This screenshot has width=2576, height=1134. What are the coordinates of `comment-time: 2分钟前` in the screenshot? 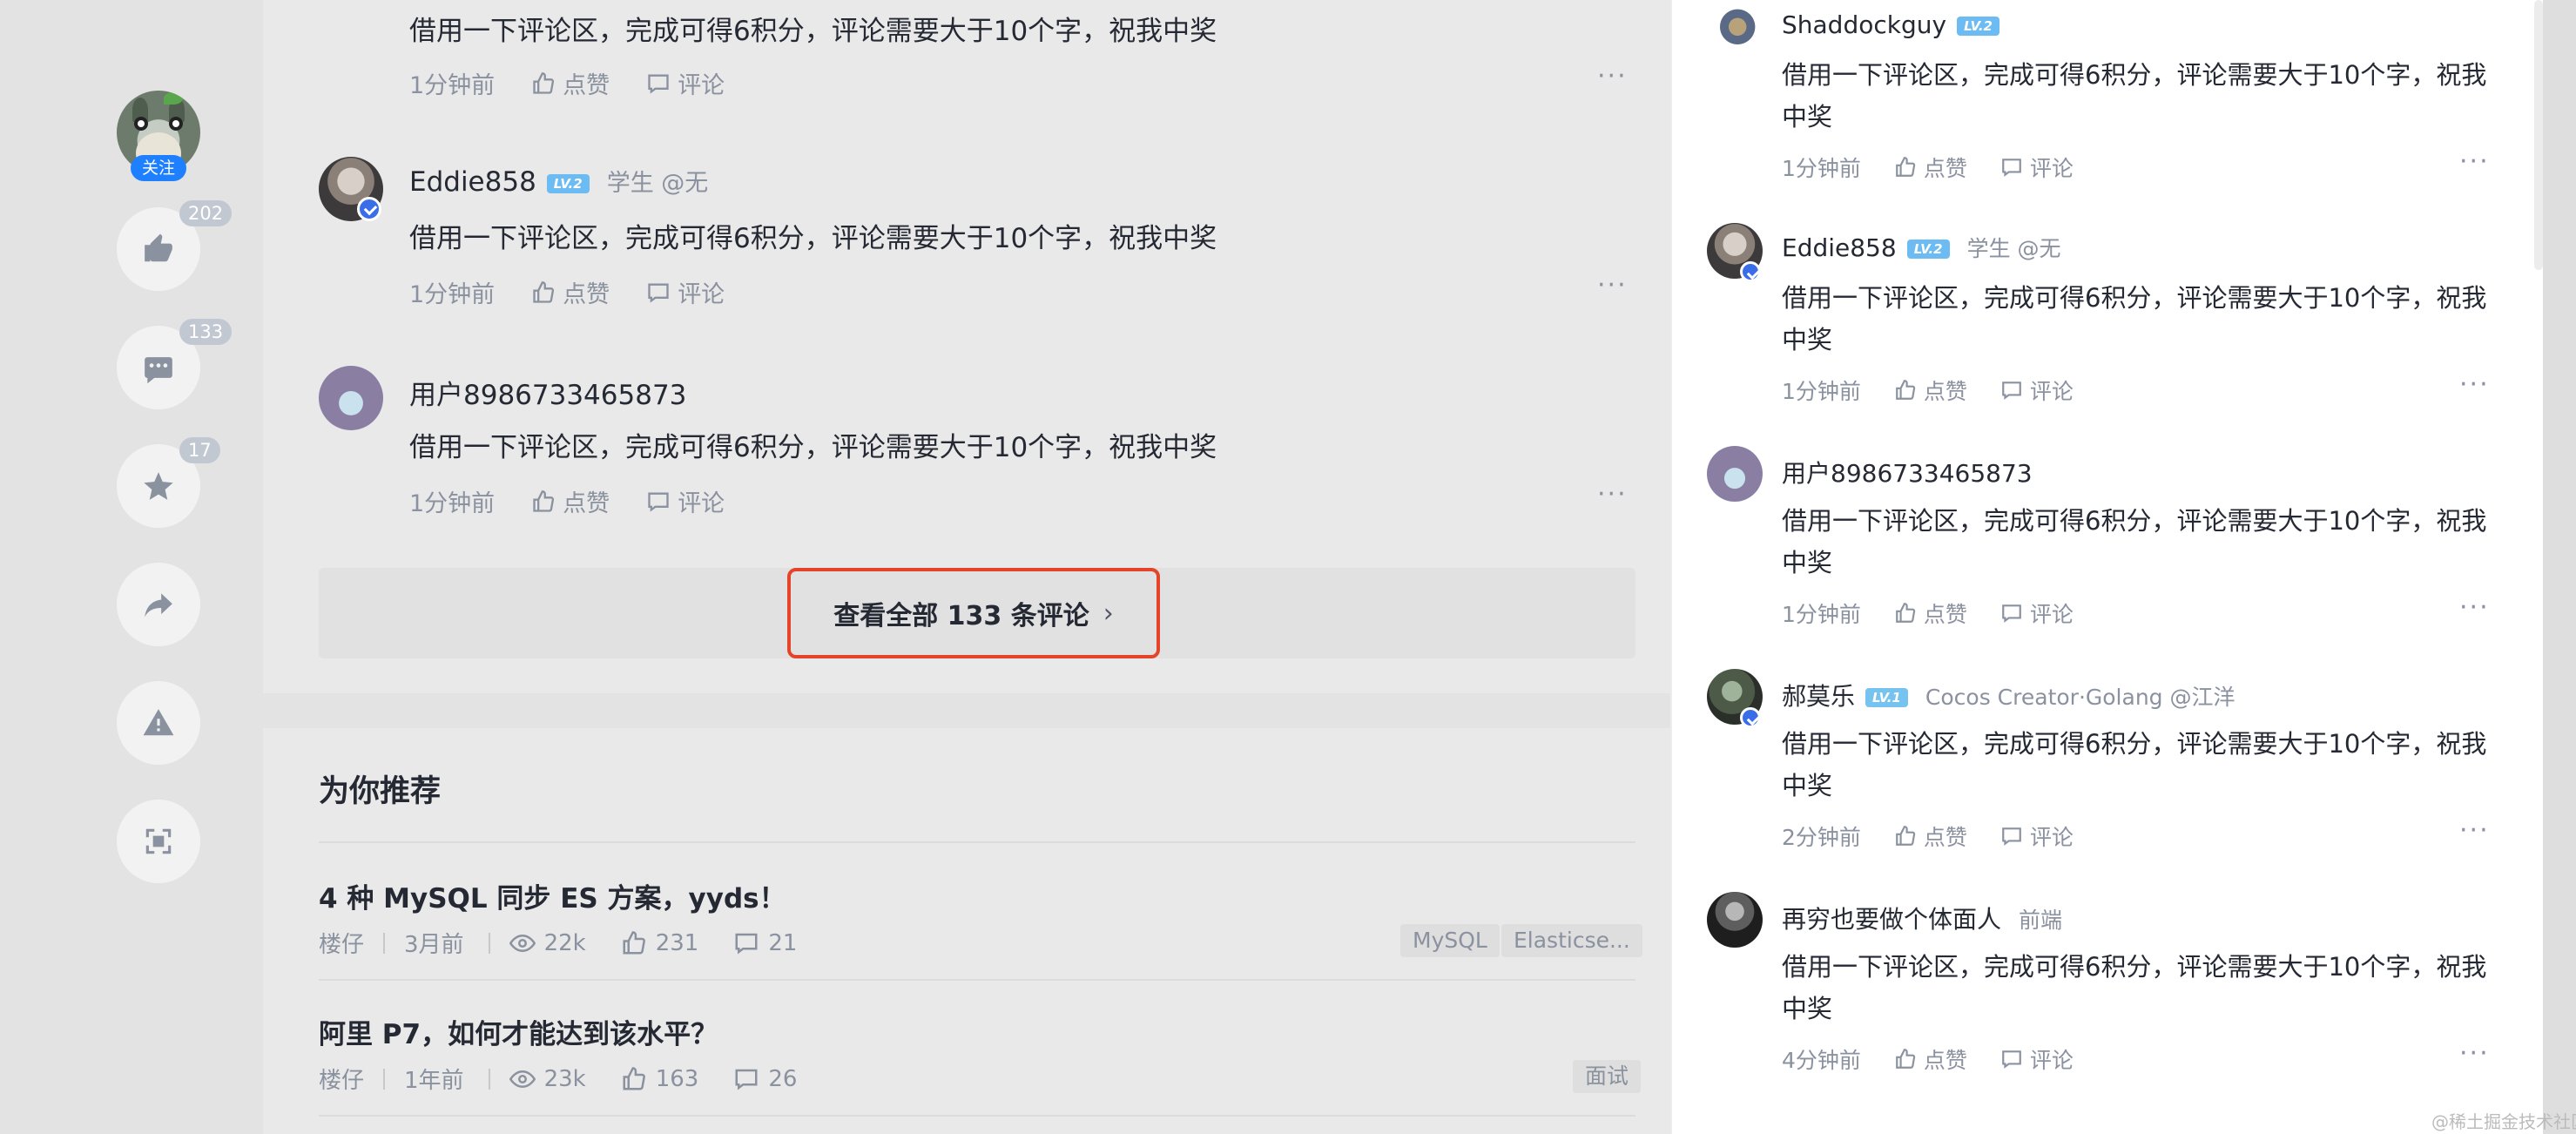 It's located at (1821, 837).